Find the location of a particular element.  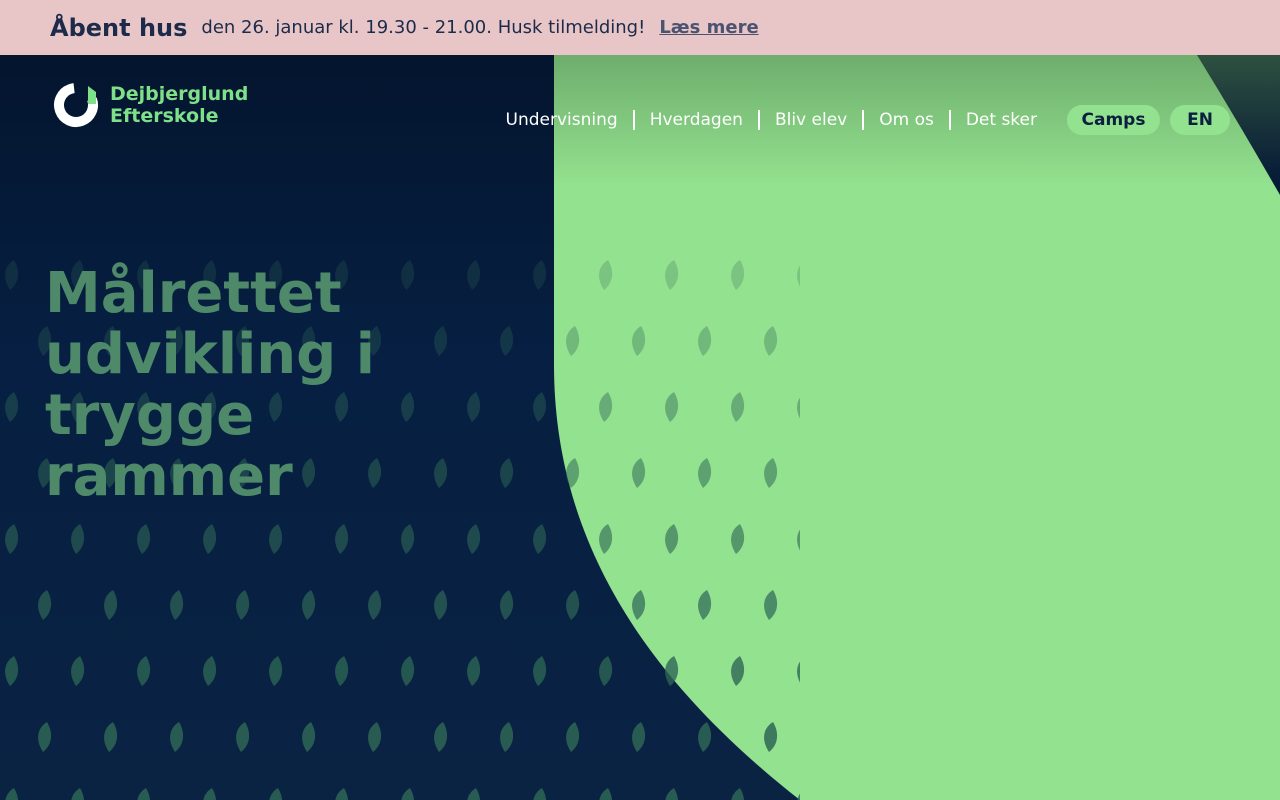

nav-item-undervisning: Undervisning is located at coordinates (563, 120).